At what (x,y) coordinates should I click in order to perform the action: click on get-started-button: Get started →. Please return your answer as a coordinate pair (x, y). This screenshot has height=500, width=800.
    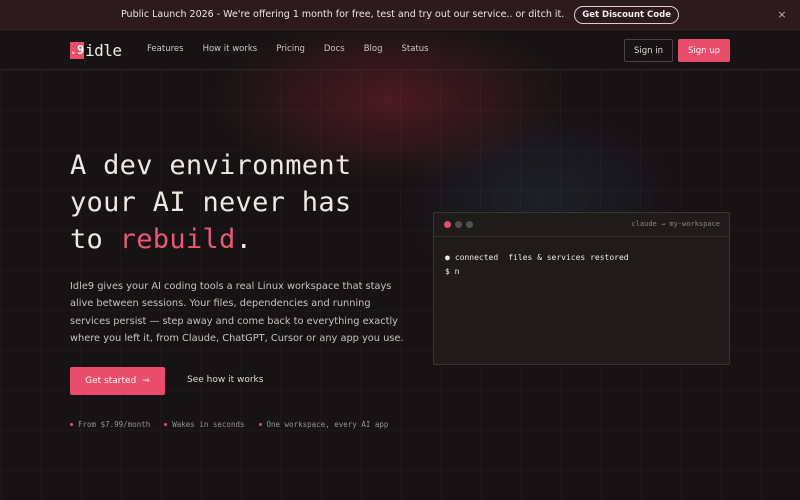
    Looking at the image, I should click on (117, 381).